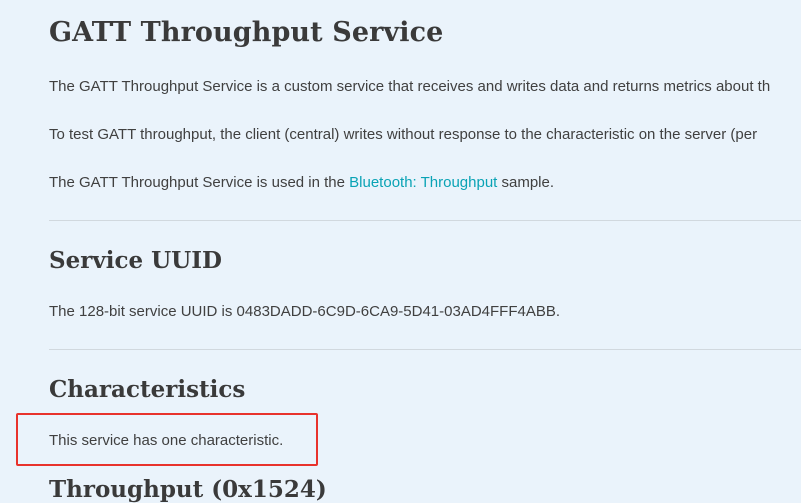 The height and width of the screenshot is (503, 801). I want to click on intro-paragraph-3-after: sample., so click(526, 182).